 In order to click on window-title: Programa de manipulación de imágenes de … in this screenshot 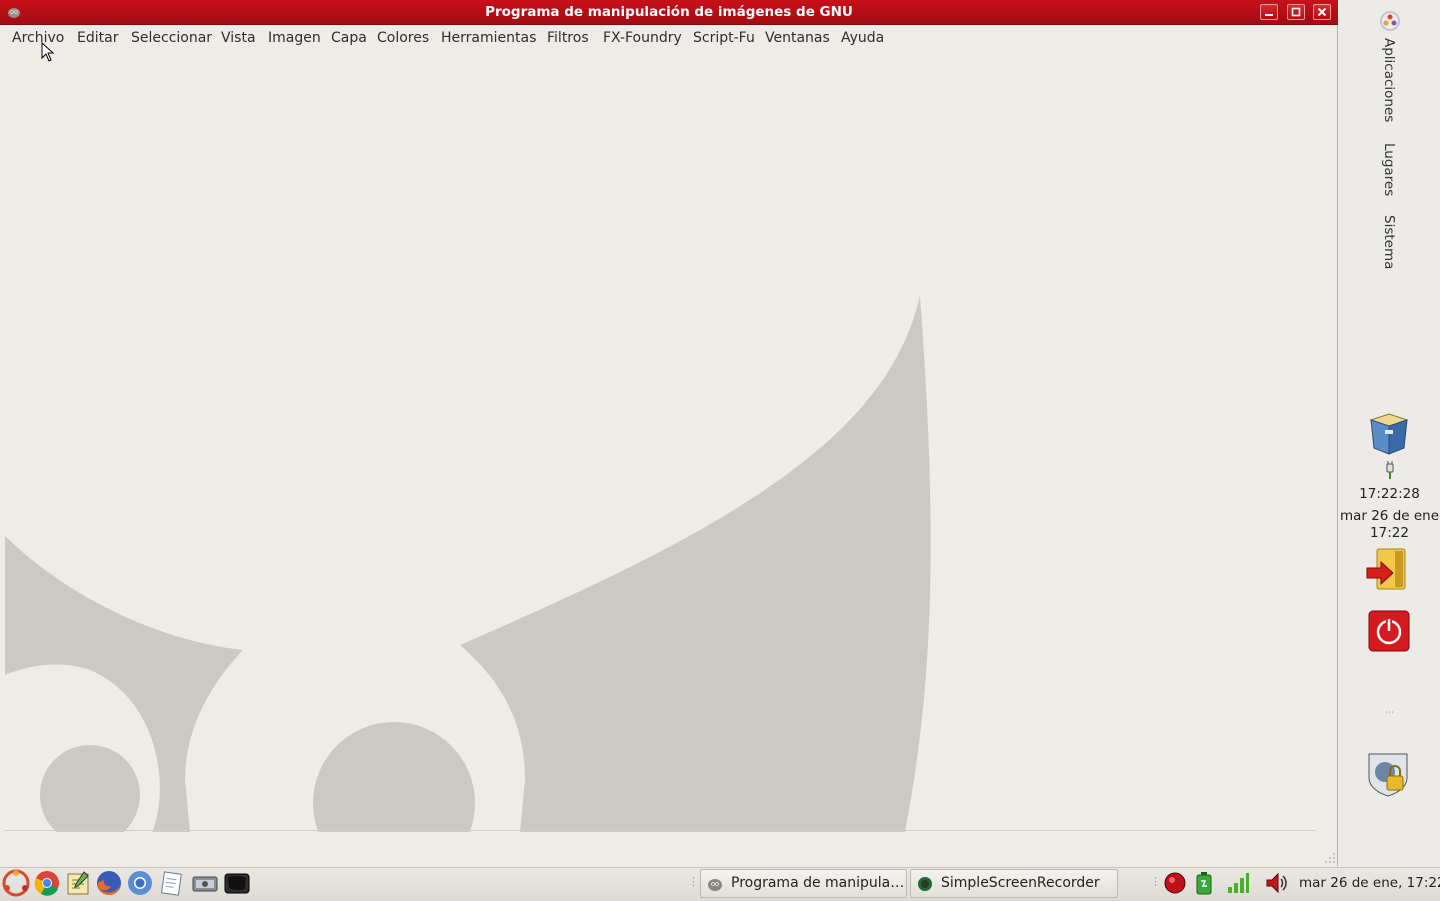, I will do `click(669, 12)`.